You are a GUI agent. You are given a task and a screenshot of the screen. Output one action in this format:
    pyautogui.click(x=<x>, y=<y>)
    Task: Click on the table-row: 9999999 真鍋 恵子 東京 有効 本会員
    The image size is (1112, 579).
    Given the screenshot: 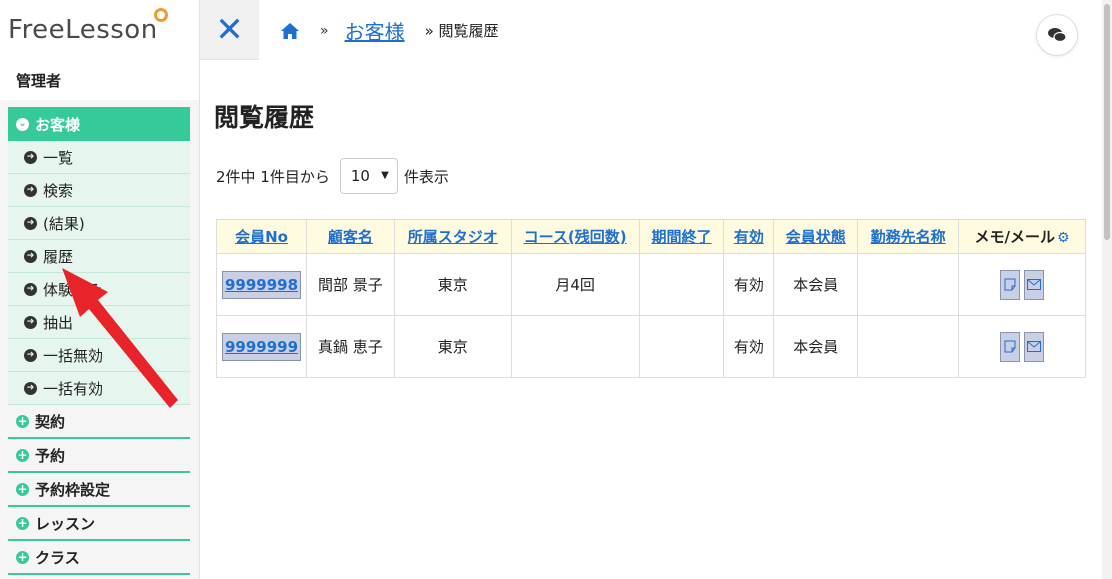 What is the action you would take?
    pyautogui.click(x=651, y=346)
    